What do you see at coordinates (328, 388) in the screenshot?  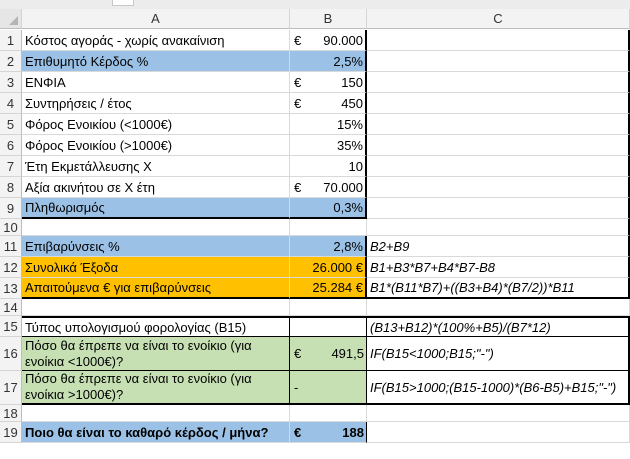 I see `cell-b17: -` at bounding box center [328, 388].